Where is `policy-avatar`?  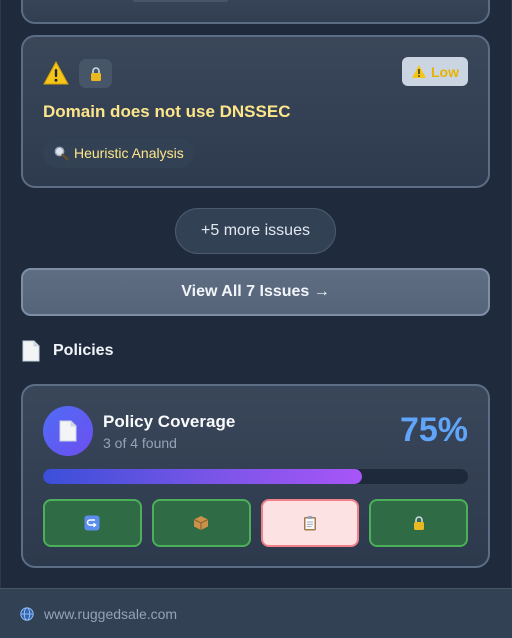
policy-avatar is located at coordinates (68, 431).